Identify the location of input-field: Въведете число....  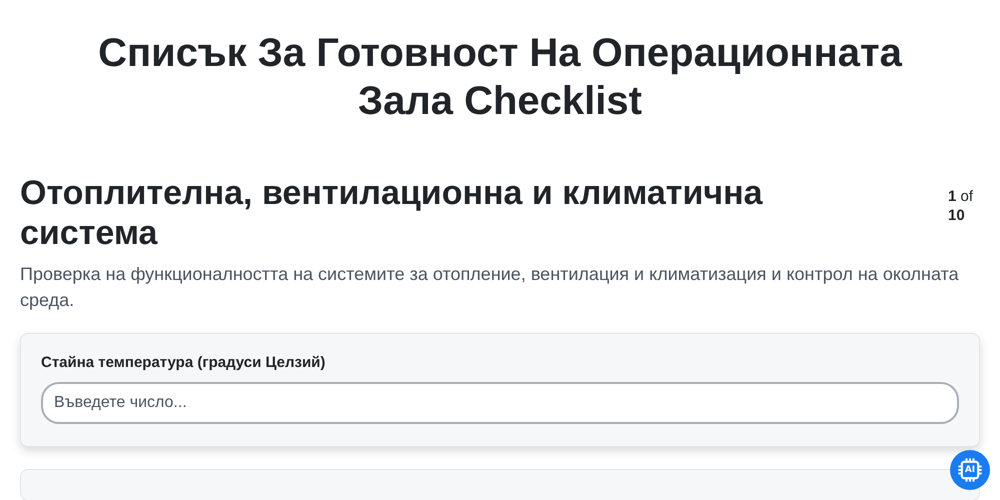
(500, 403).